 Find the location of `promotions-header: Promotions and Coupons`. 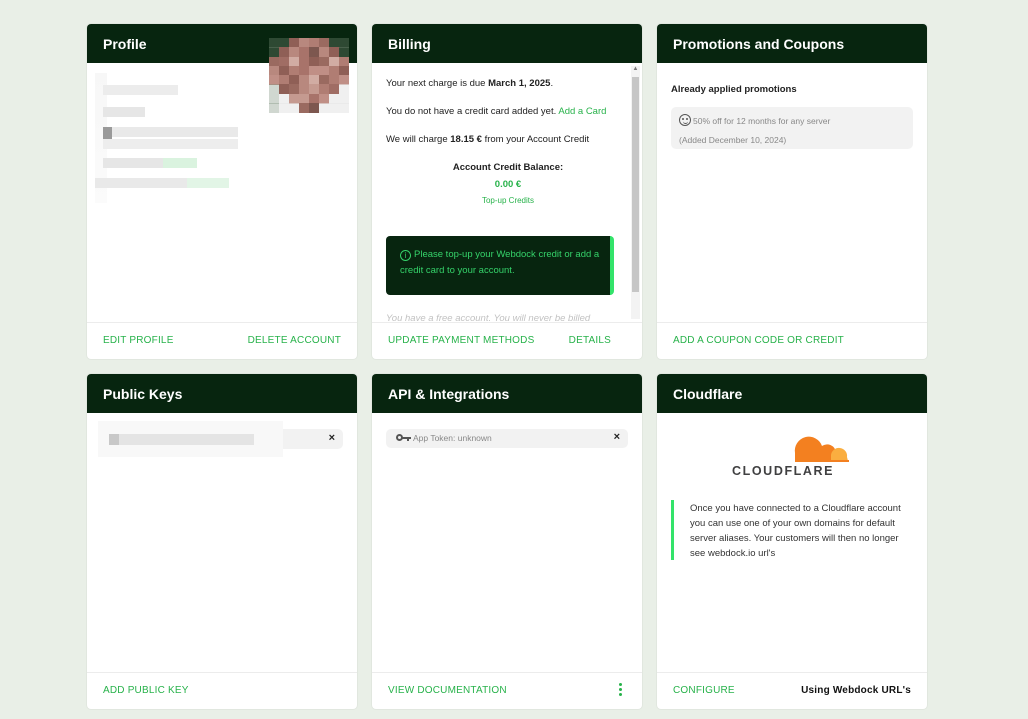

promotions-header: Promotions and Coupons is located at coordinates (792, 43).